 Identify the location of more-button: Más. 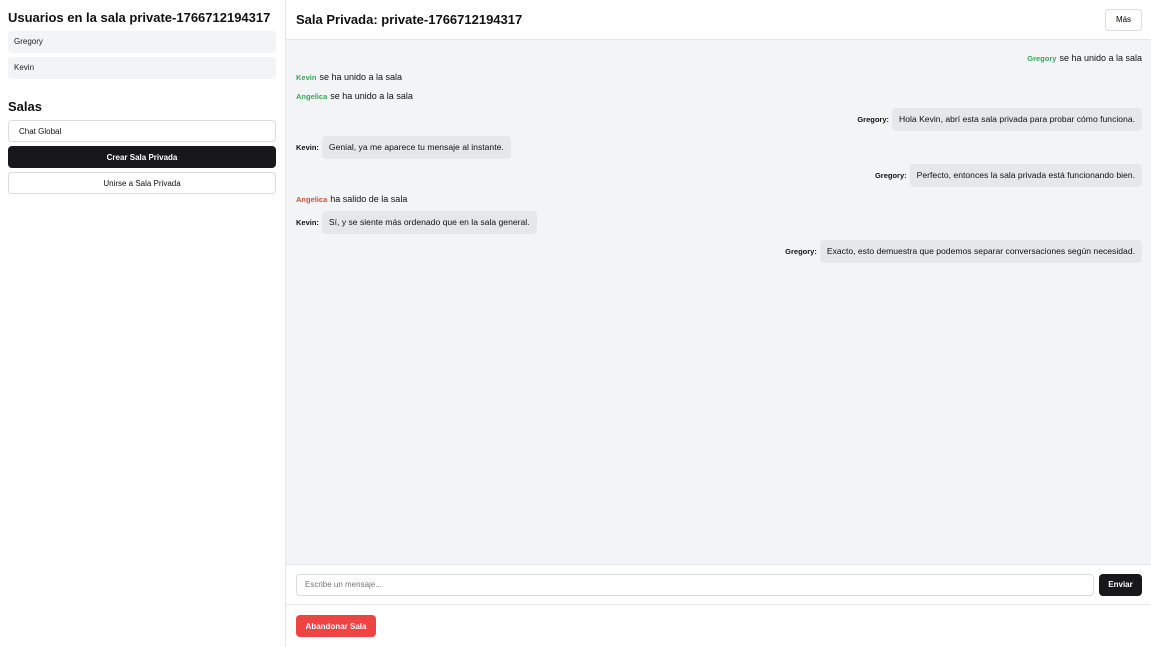
(1123, 19).